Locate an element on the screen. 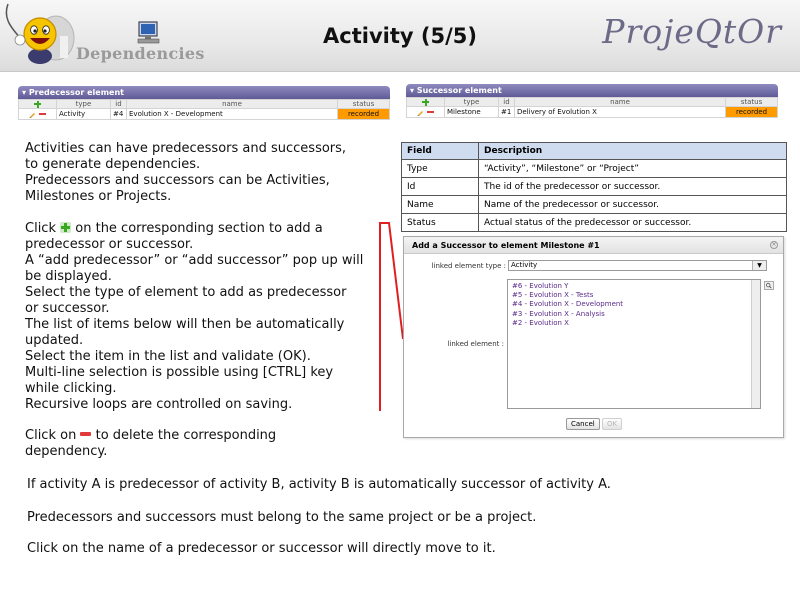 The height and width of the screenshot is (600, 800). list-item: #2 - Evolution X is located at coordinates (567, 323).